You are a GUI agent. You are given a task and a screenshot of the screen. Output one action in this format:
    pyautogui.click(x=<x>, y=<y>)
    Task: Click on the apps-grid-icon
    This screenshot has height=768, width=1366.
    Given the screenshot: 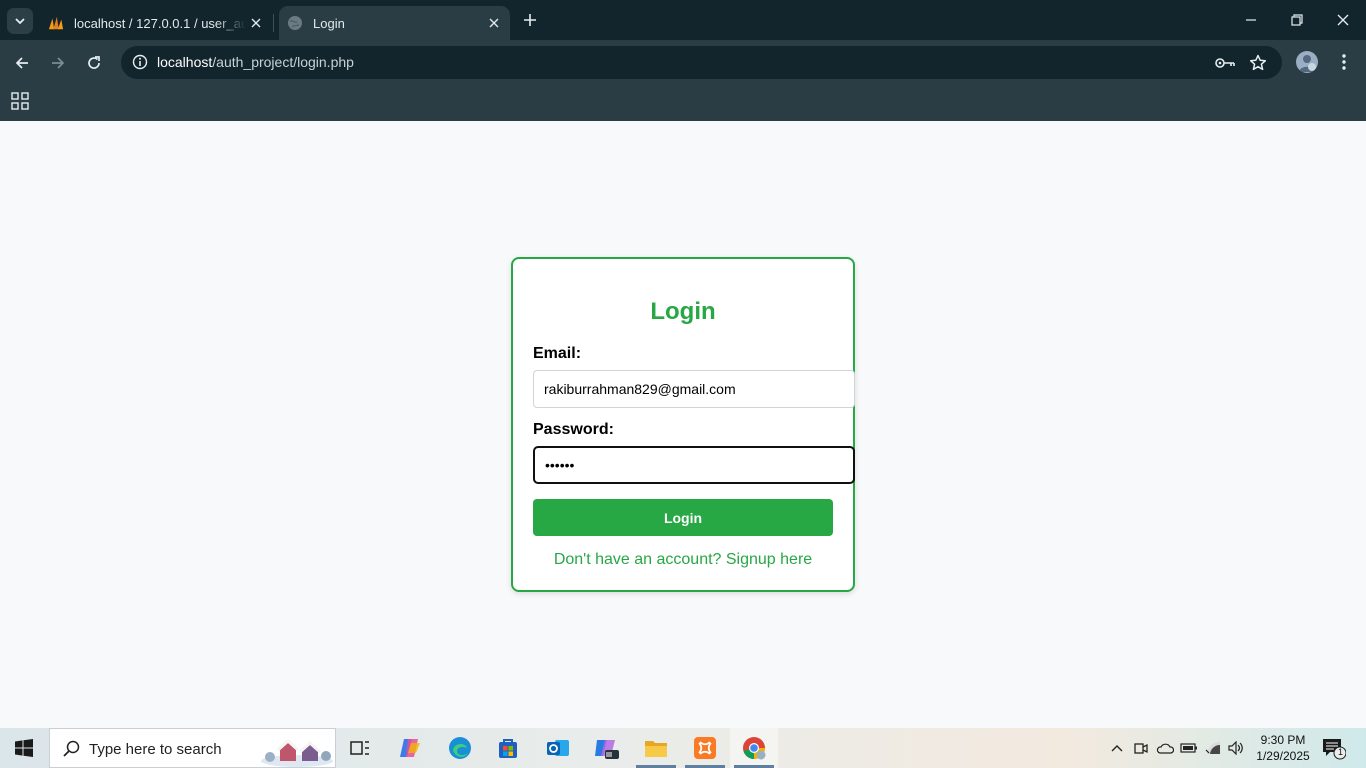 What is the action you would take?
    pyautogui.click(x=20, y=101)
    